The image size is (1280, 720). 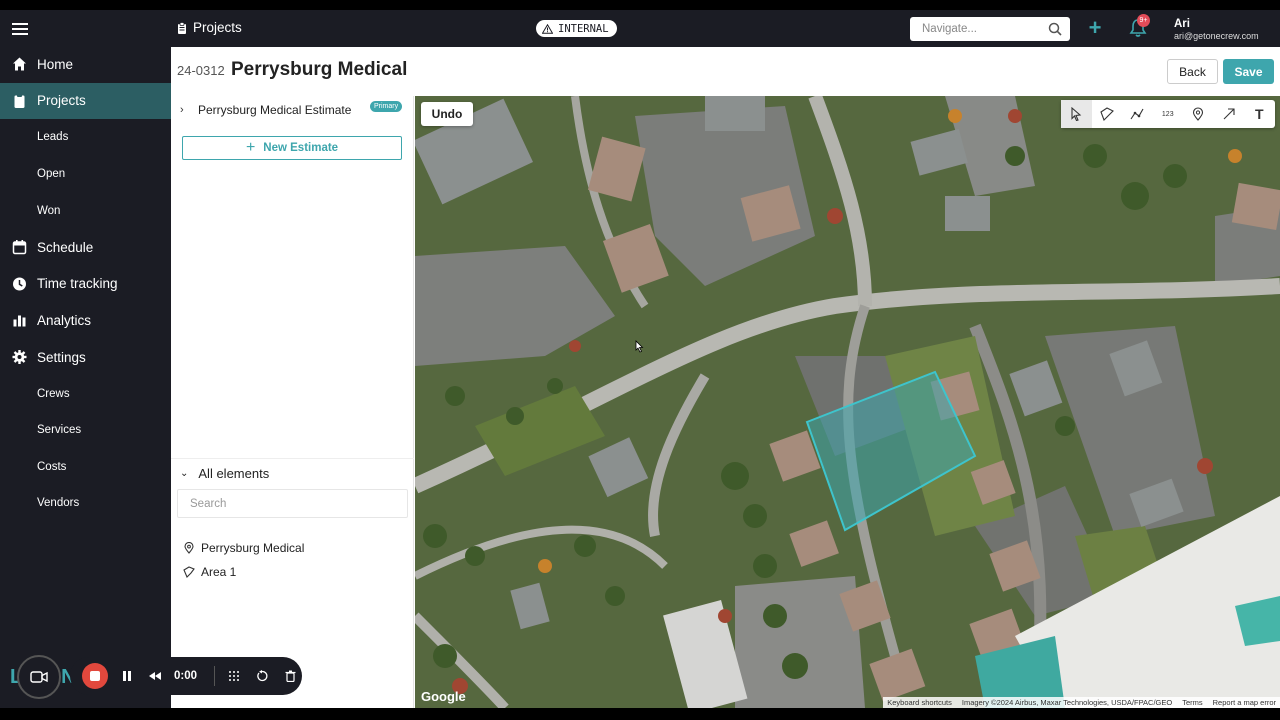 I want to click on arrow-tool-icon, so click(x=1229, y=114).